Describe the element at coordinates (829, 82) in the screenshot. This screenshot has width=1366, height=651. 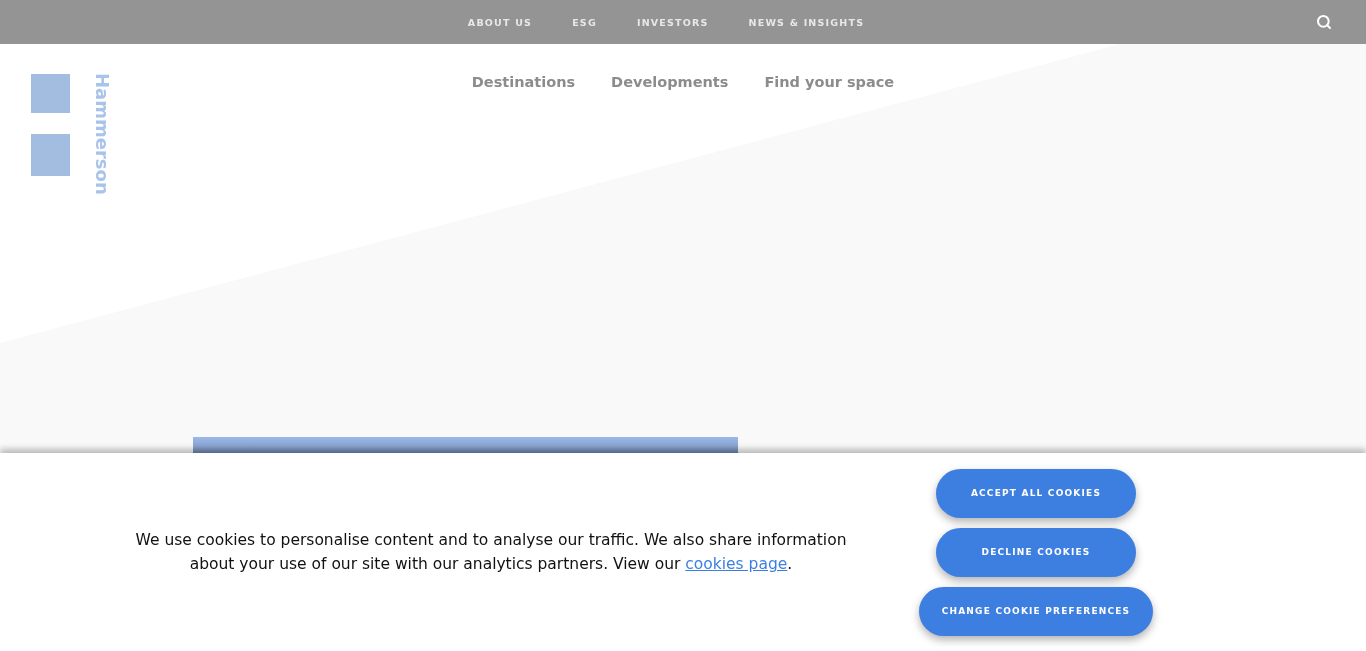
I see `main-nav-link: Find your space` at that location.